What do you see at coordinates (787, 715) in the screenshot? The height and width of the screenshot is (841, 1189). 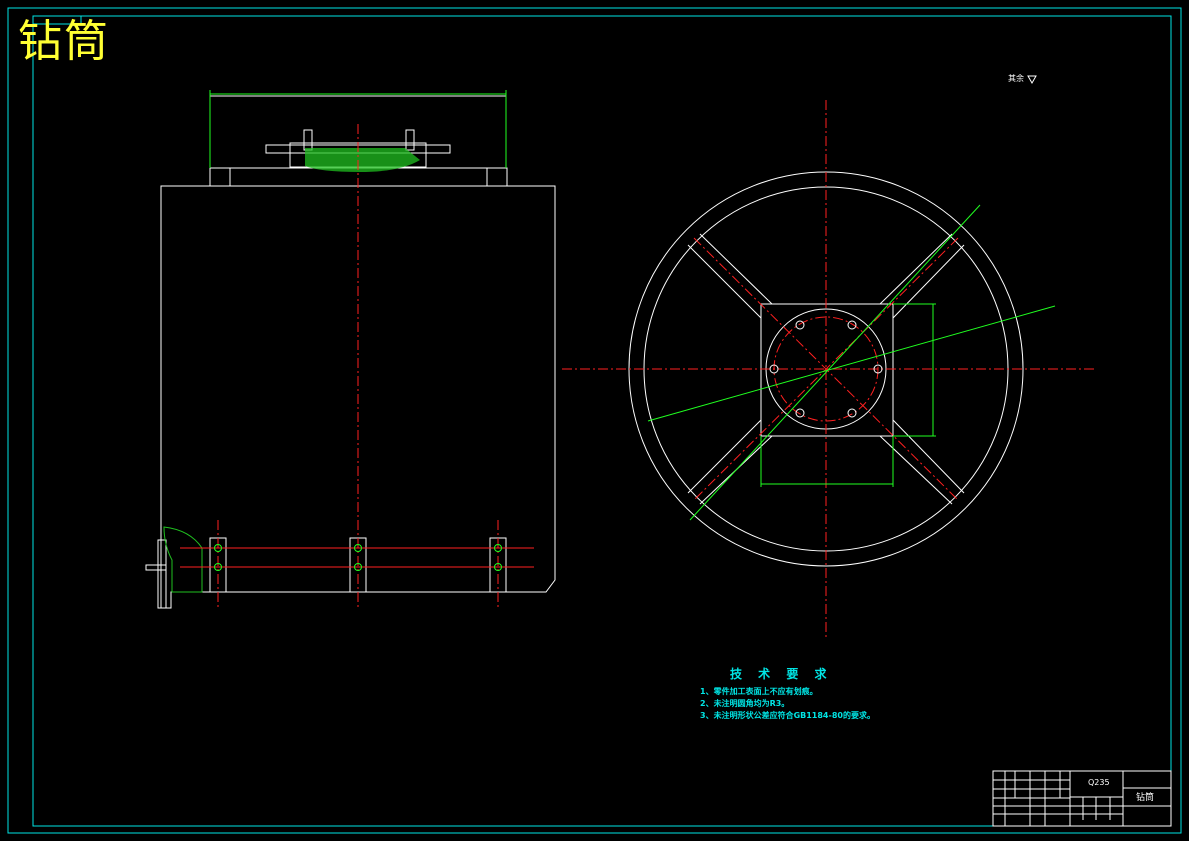 I see `tech-item-3: 3、未注明形状公差应符合GB1184-80的要求。` at bounding box center [787, 715].